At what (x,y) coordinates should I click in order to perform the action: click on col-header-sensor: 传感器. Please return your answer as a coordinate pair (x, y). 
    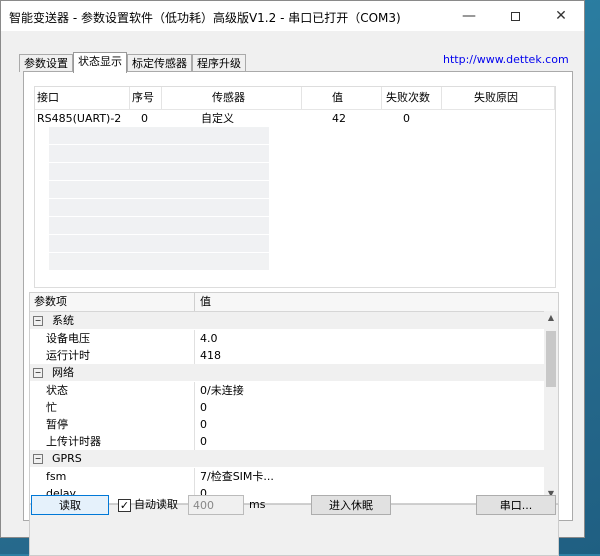
    Looking at the image, I should click on (232, 98).